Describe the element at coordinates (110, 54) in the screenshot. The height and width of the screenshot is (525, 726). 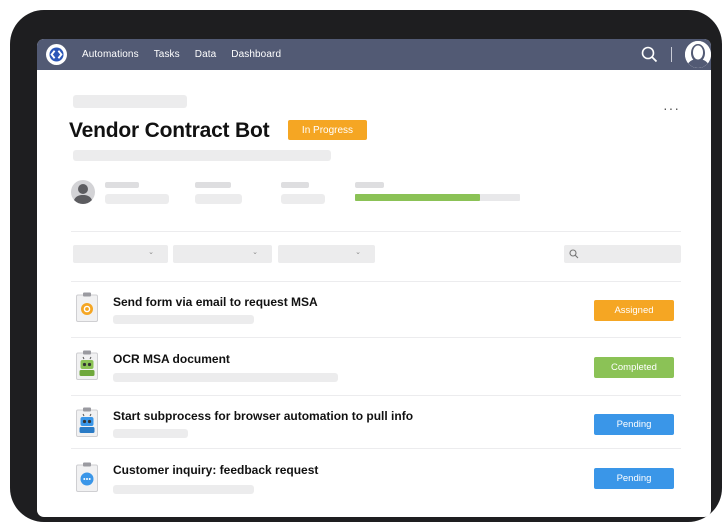
I see `nav-automations: Automations` at that location.